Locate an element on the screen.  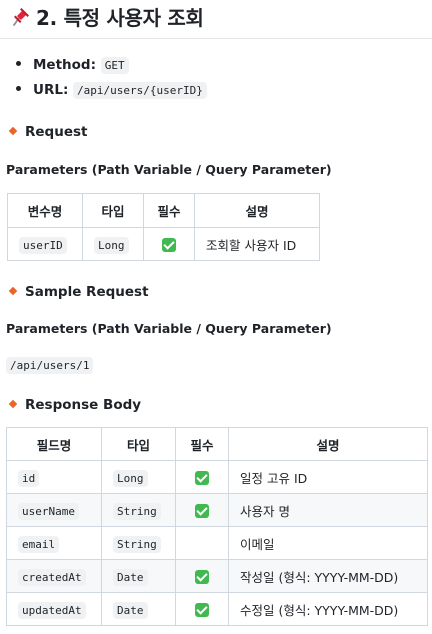
page-title-text: 2. 특정 사용자 조회 is located at coordinates (120, 18).